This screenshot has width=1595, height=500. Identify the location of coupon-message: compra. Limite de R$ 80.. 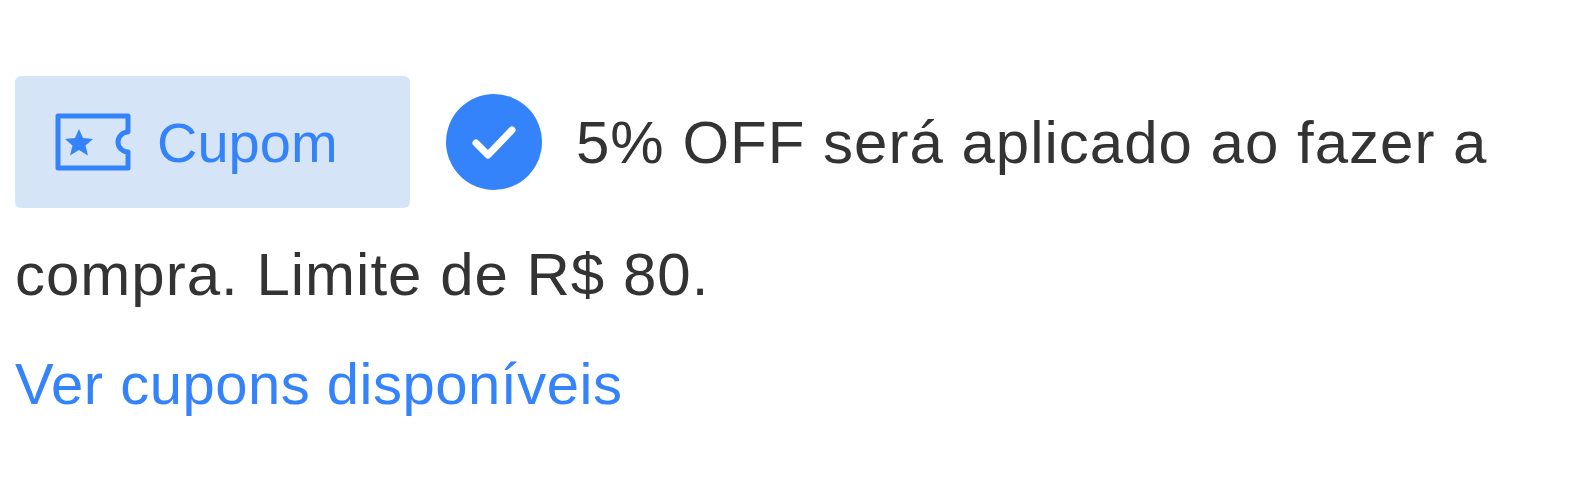
(362, 274).